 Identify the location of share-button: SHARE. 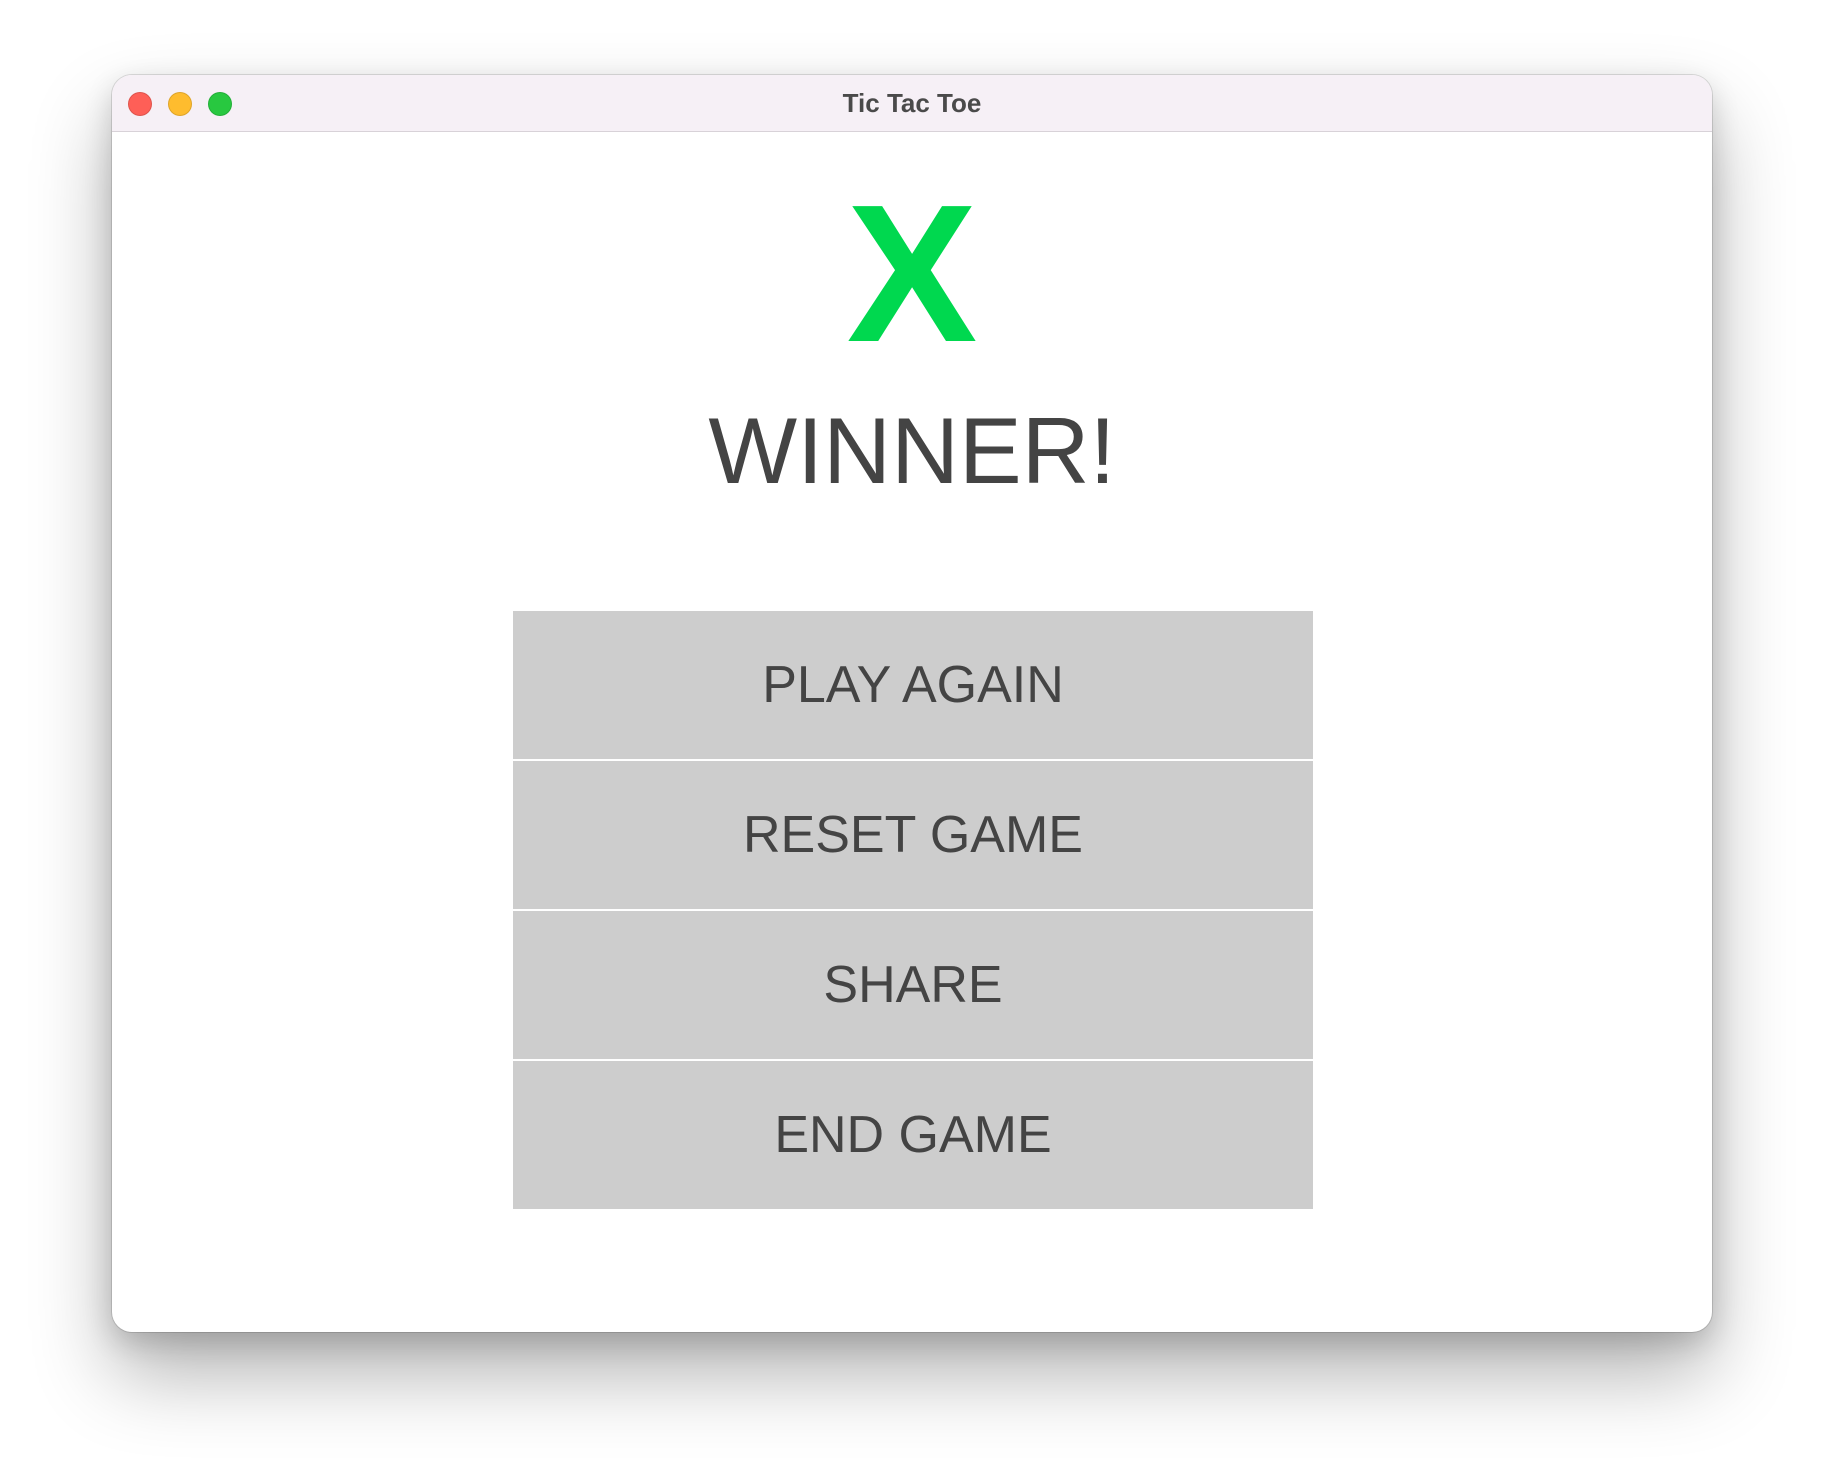
(913, 985).